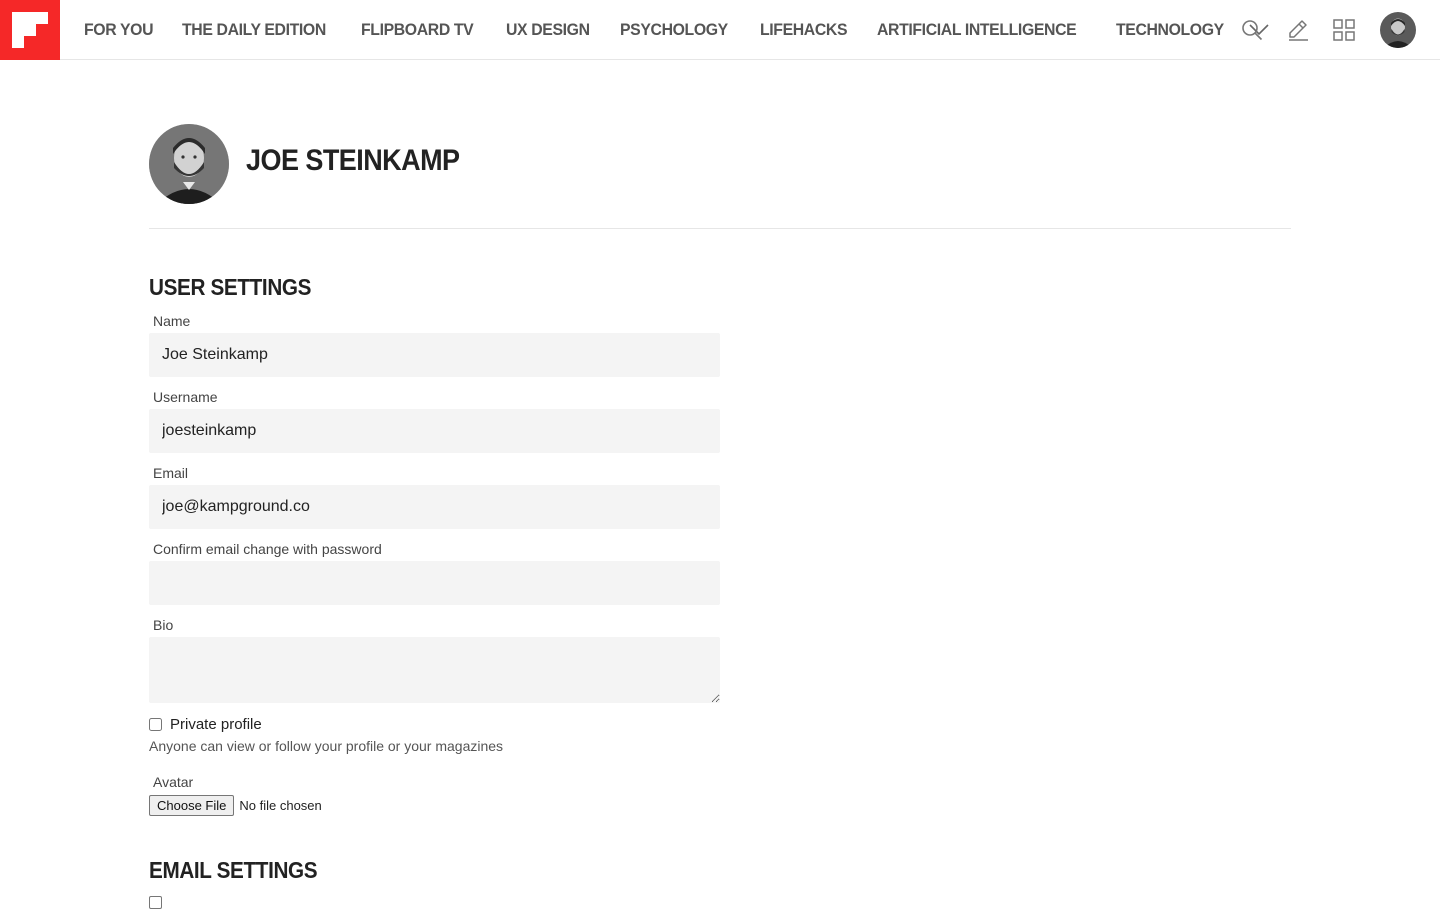  I want to click on email-label: Email, so click(171, 473).